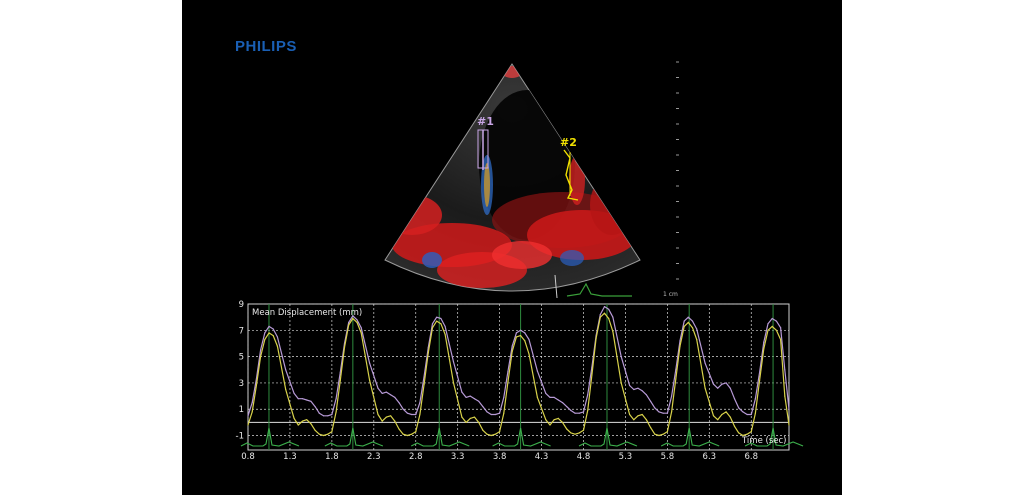 The width and height of the screenshot is (1024, 495). Describe the element at coordinates (531, 180) in the screenshot. I see `echo-view: #1 #2 1 cm` at that location.